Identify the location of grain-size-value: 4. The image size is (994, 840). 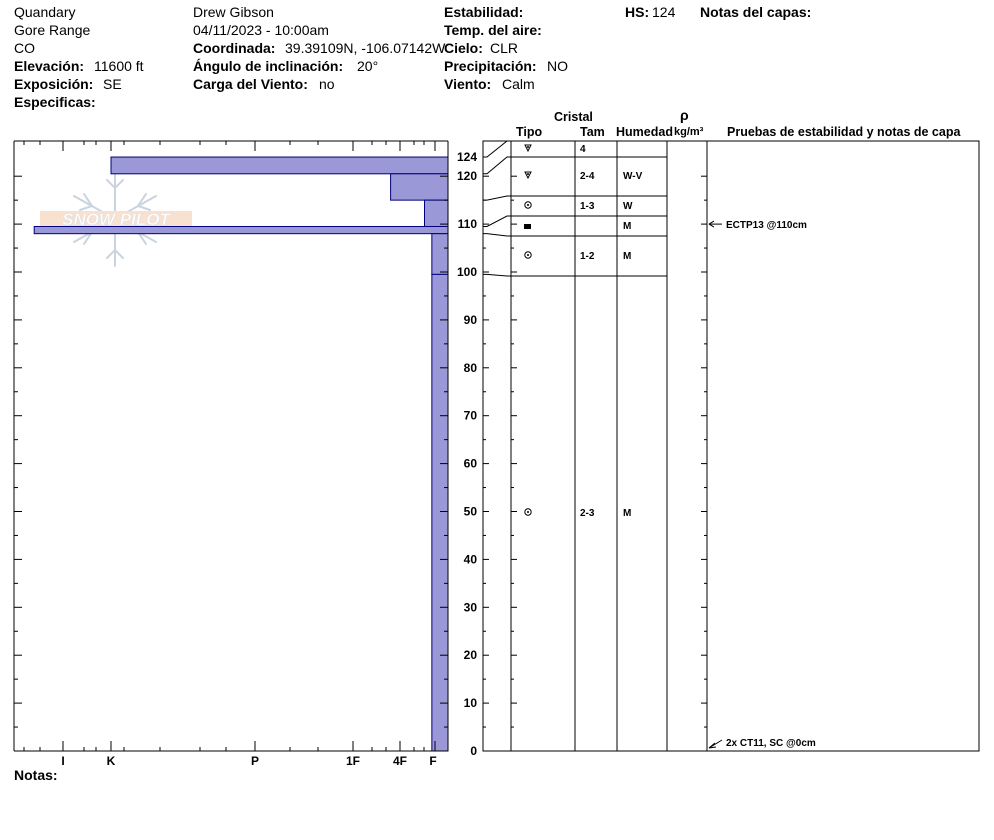
(583, 149).